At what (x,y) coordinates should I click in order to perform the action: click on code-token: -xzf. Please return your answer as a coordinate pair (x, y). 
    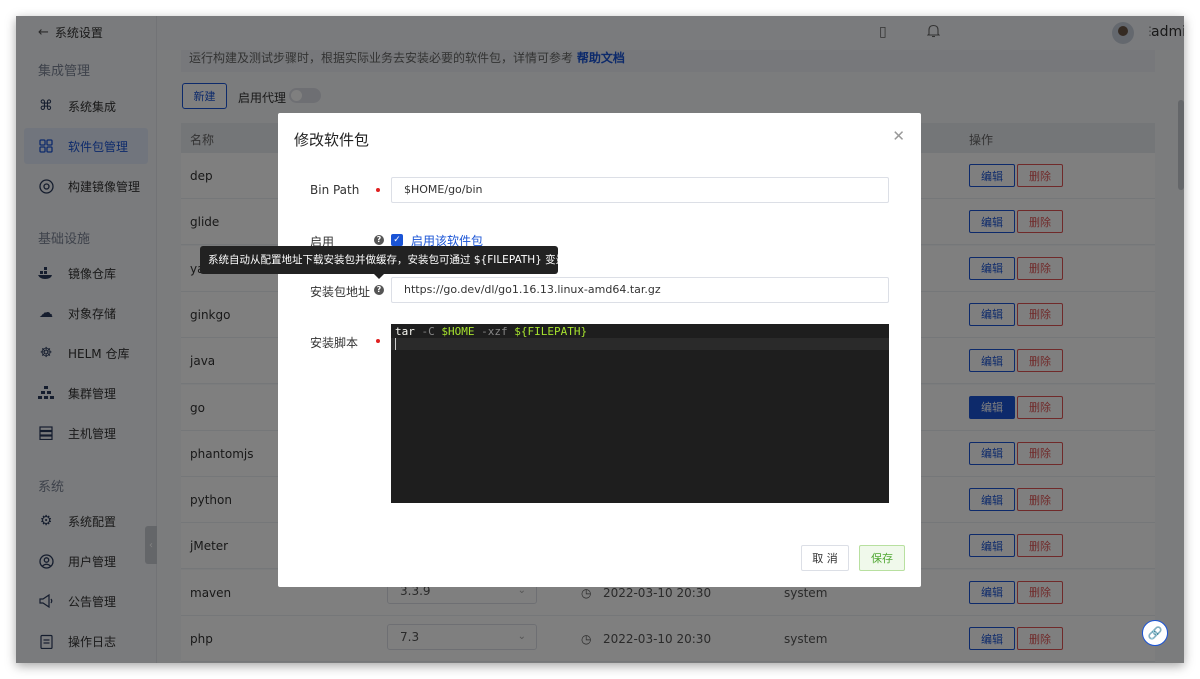
    Looking at the image, I should click on (494, 331).